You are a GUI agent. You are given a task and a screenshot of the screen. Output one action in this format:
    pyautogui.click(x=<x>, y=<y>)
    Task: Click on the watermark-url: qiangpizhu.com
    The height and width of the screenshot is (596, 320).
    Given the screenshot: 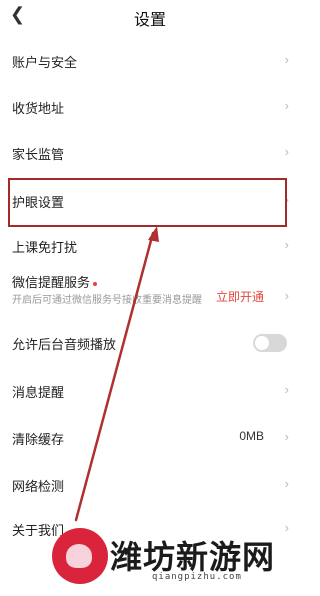 What is the action you would take?
    pyautogui.click(x=197, y=577)
    